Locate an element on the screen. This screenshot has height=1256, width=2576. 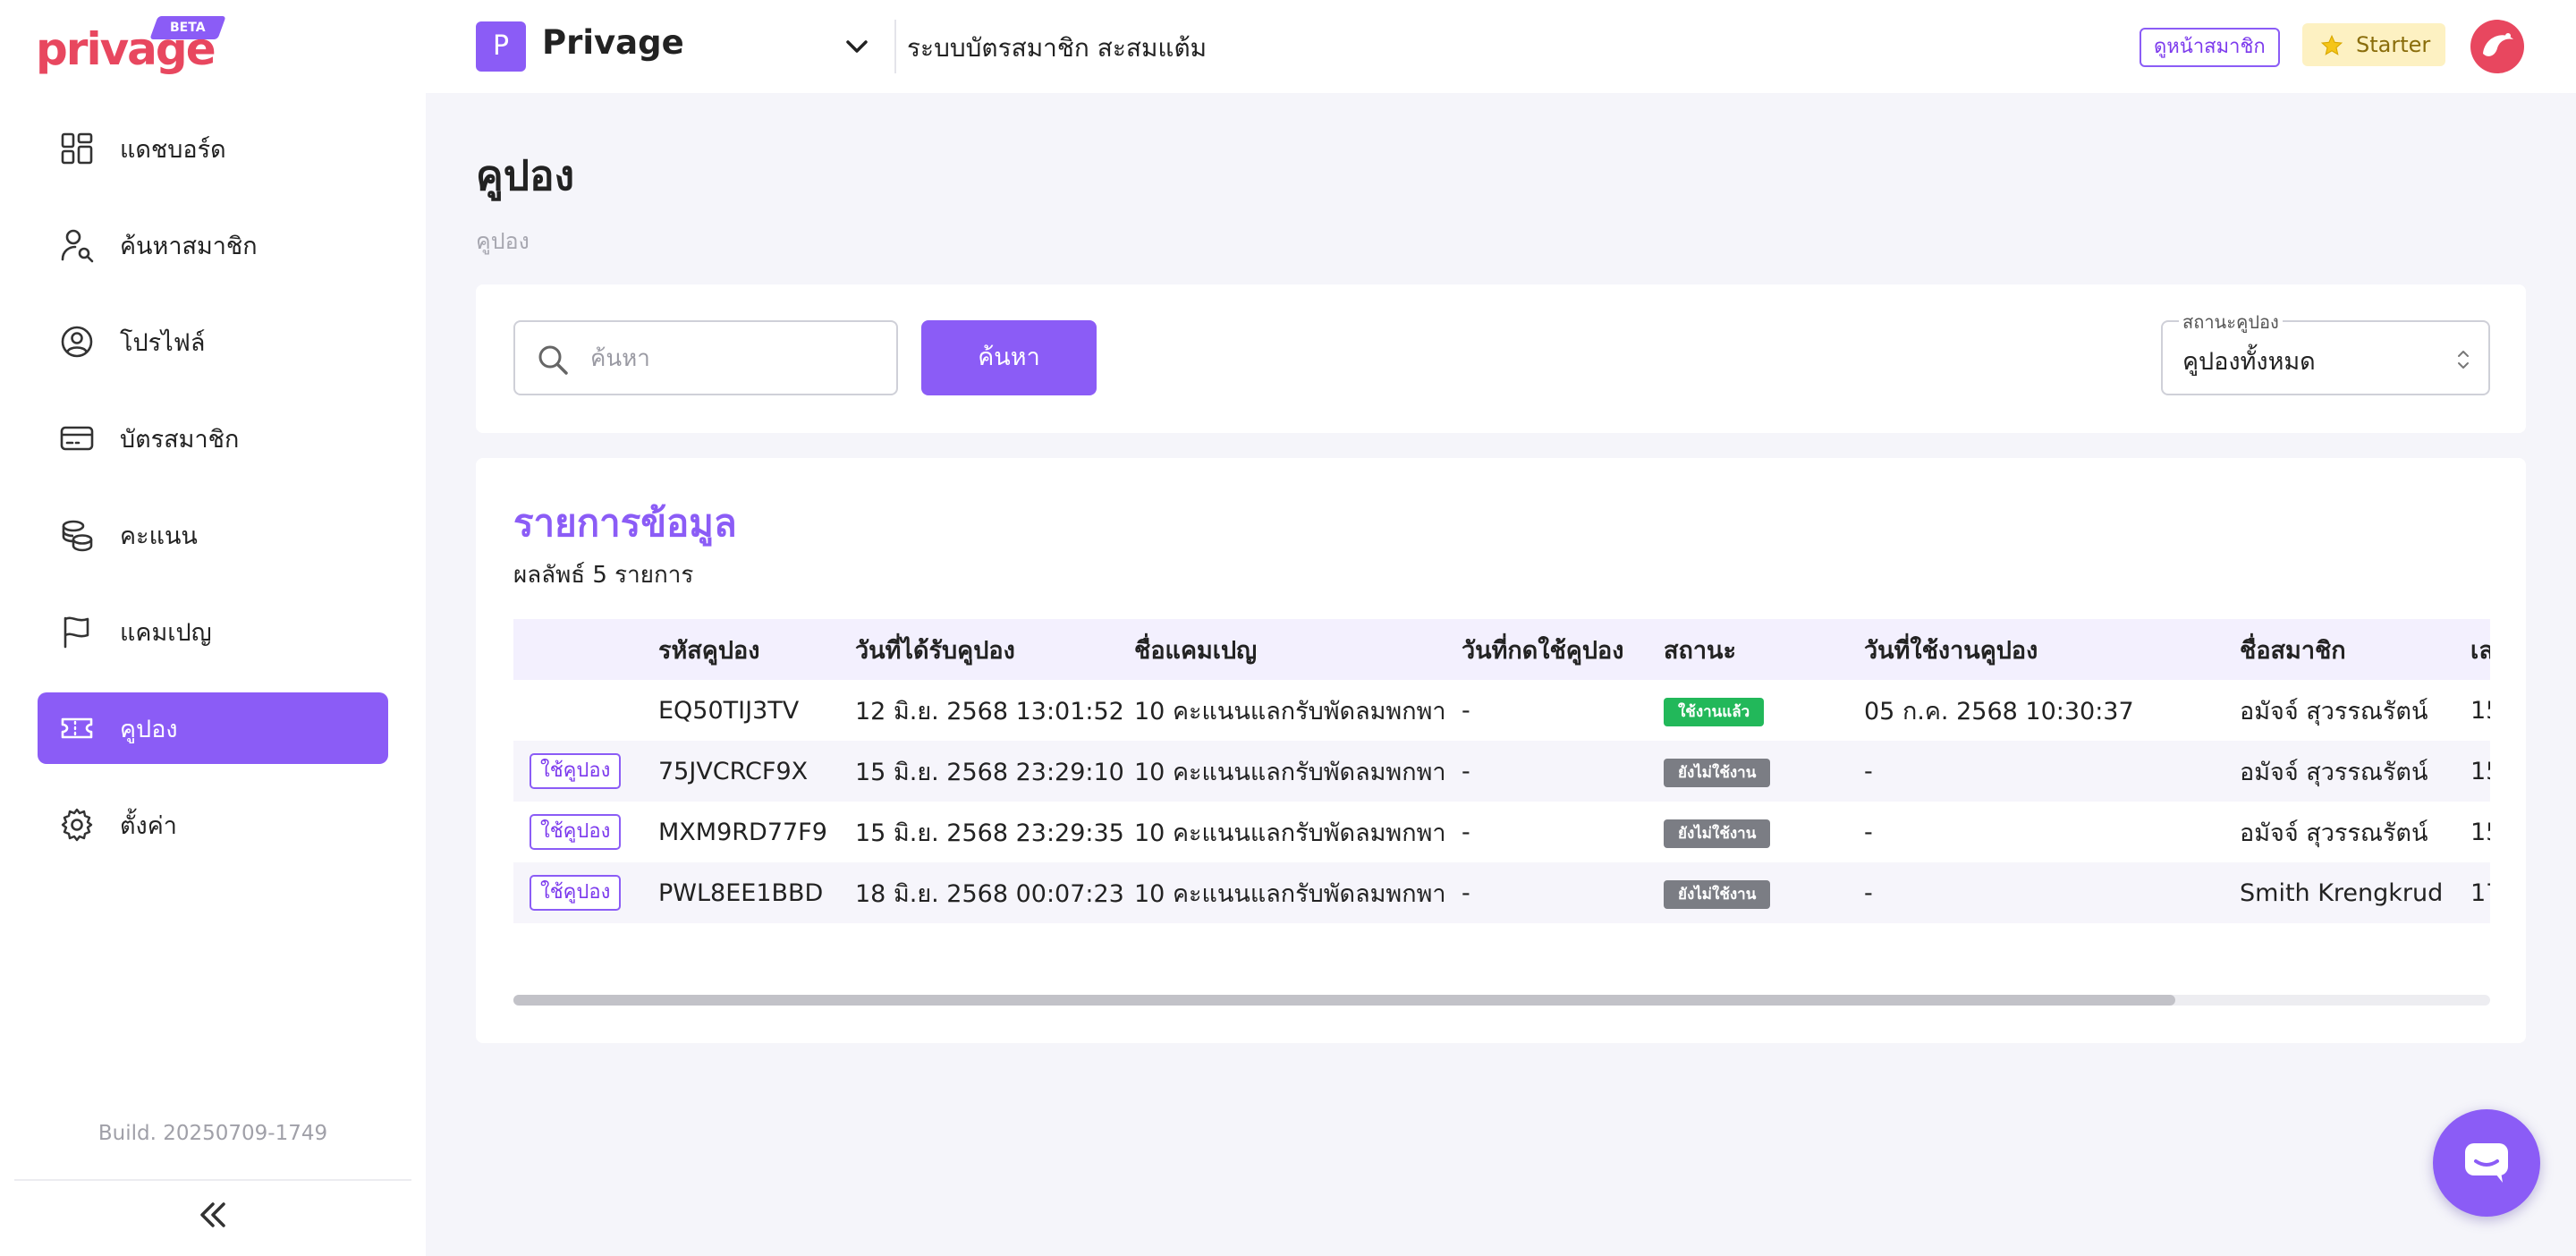
system-name: ระบบบัตรสมาชิก สะสมแต้ม is located at coordinates (1057, 48).